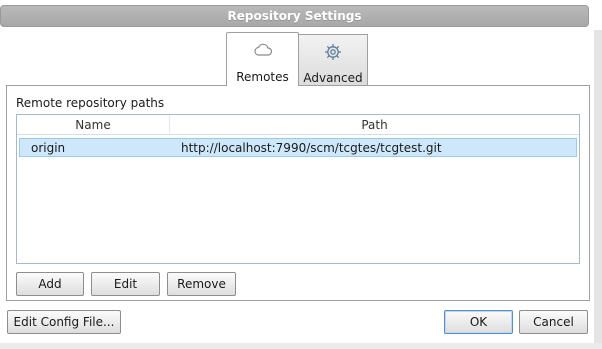 The width and height of the screenshot is (602, 349). I want to click on tab-remotes-label: Remotes, so click(262, 77).